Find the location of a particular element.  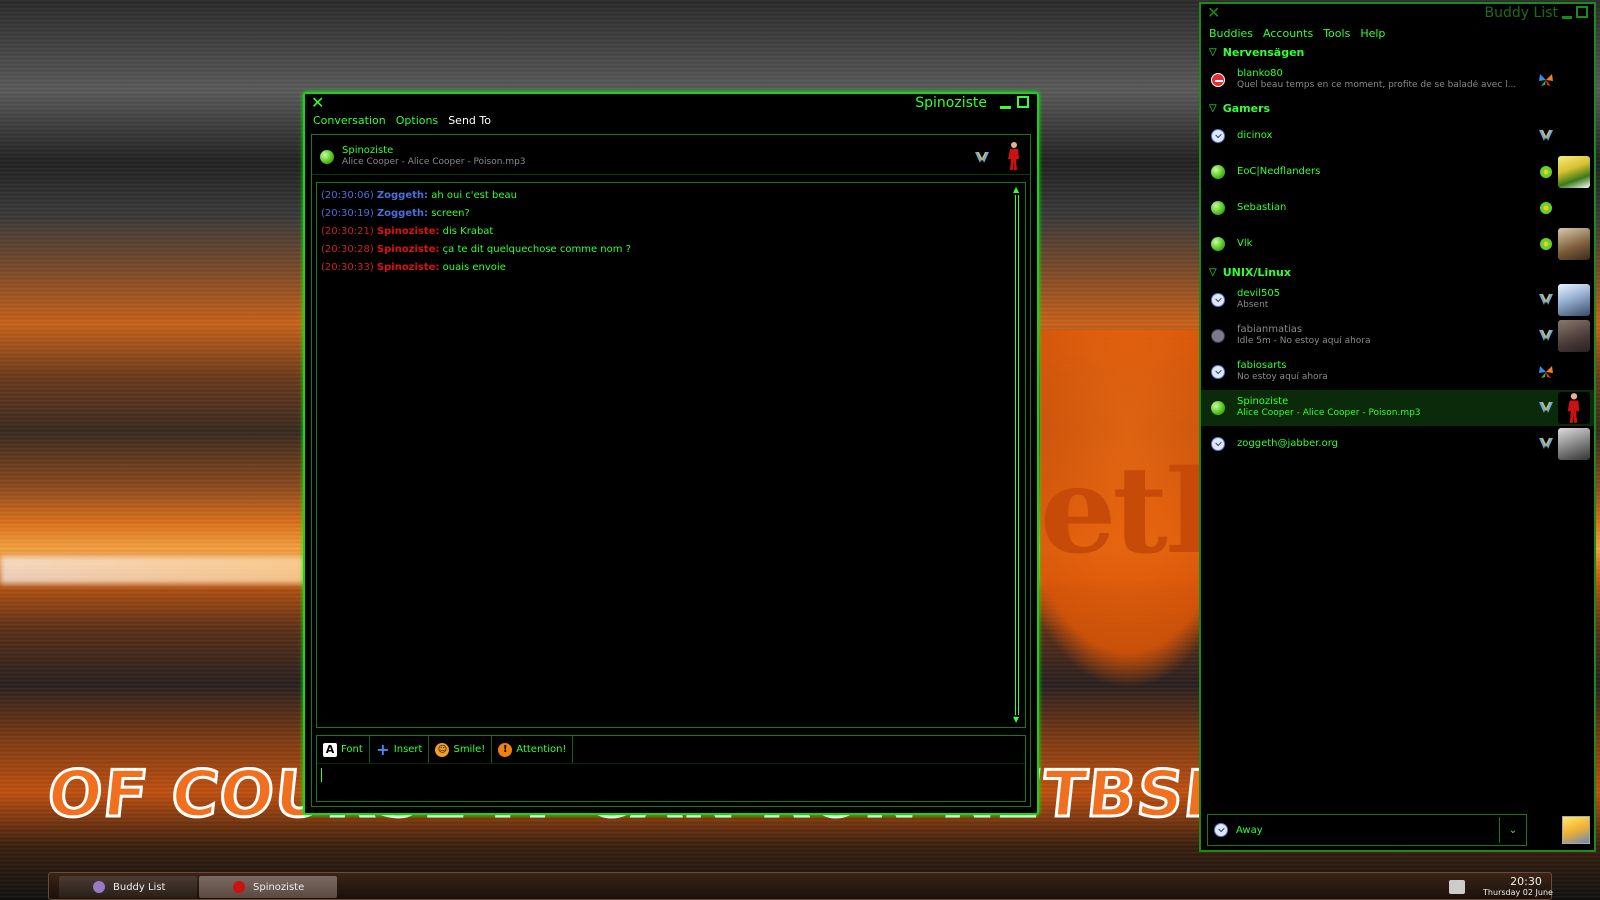

status-selector: Away ⌄ is located at coordinates (1367, 830).